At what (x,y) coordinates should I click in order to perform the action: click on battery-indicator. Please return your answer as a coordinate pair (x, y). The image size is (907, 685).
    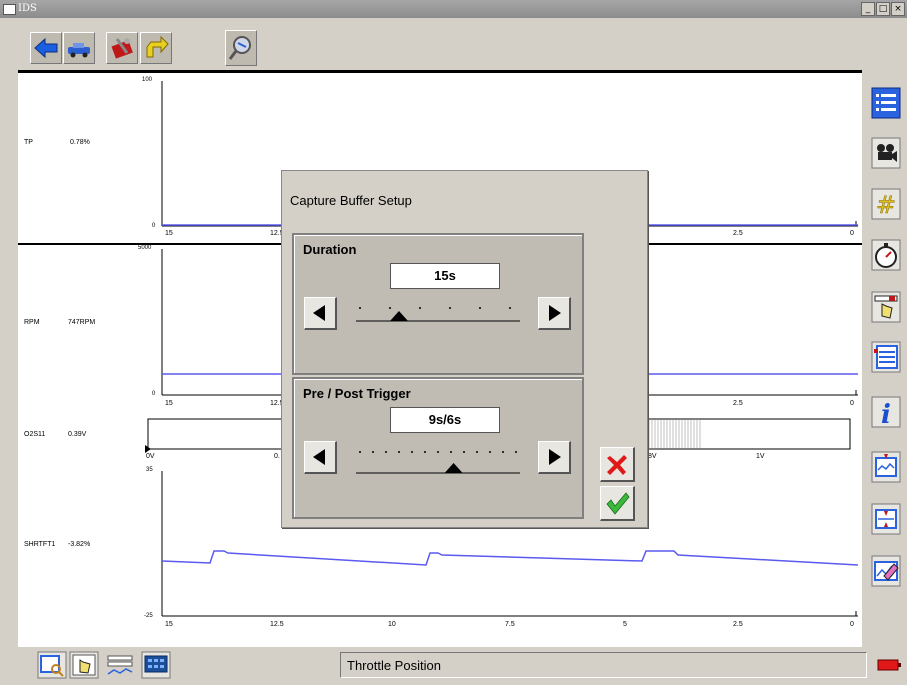
    Looking at the image, I should click on (890, 665).